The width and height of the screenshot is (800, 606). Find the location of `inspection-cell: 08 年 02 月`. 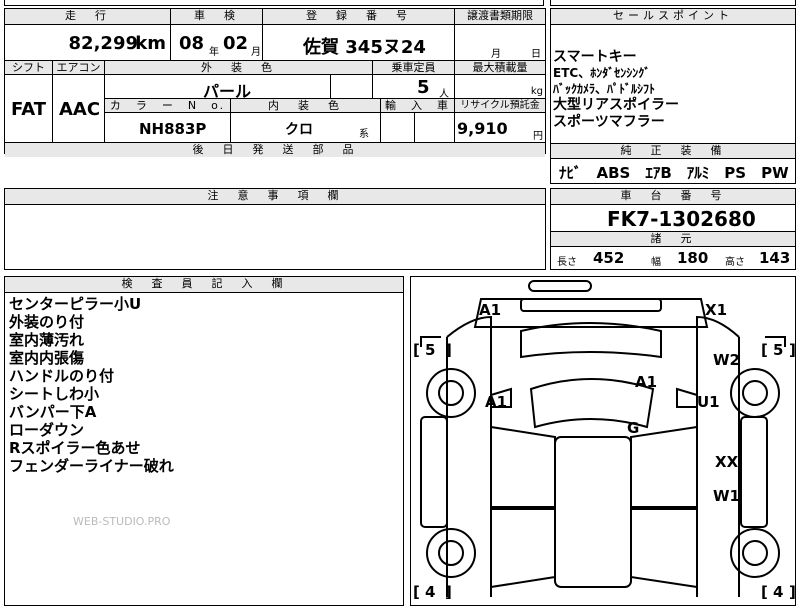

inspection-cell: 08 年 02 月 is located at coordinates (217, 43).